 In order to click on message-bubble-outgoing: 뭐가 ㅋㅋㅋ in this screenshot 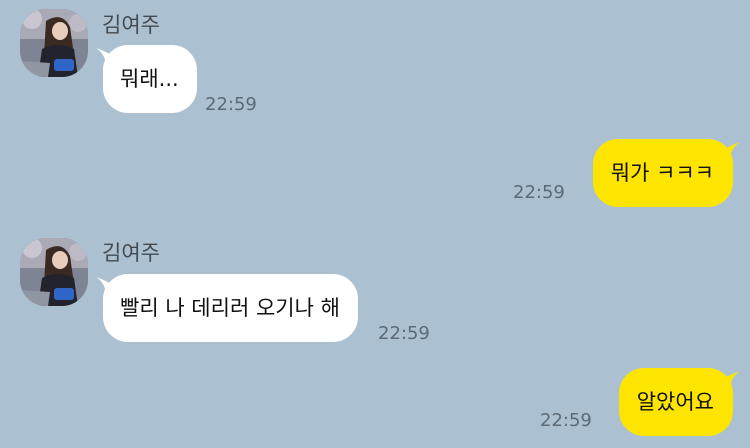, I will do `click(662, 173)`.